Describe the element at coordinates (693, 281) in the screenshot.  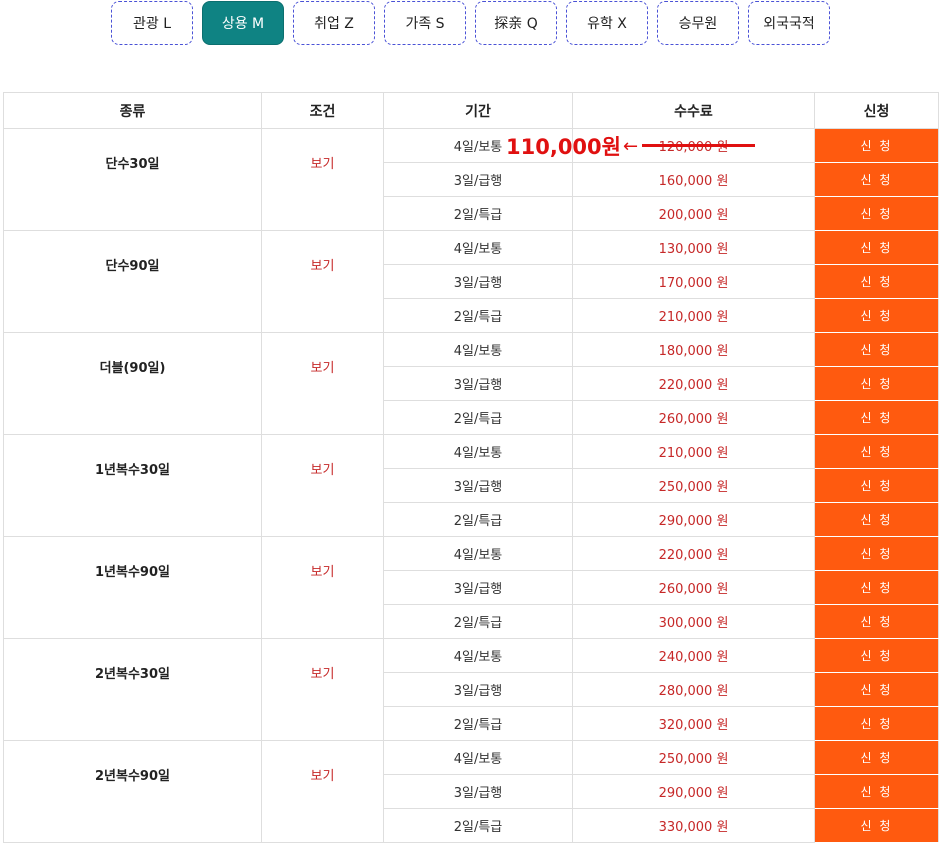
I see `fee-cell: 170,000 원` at that location.